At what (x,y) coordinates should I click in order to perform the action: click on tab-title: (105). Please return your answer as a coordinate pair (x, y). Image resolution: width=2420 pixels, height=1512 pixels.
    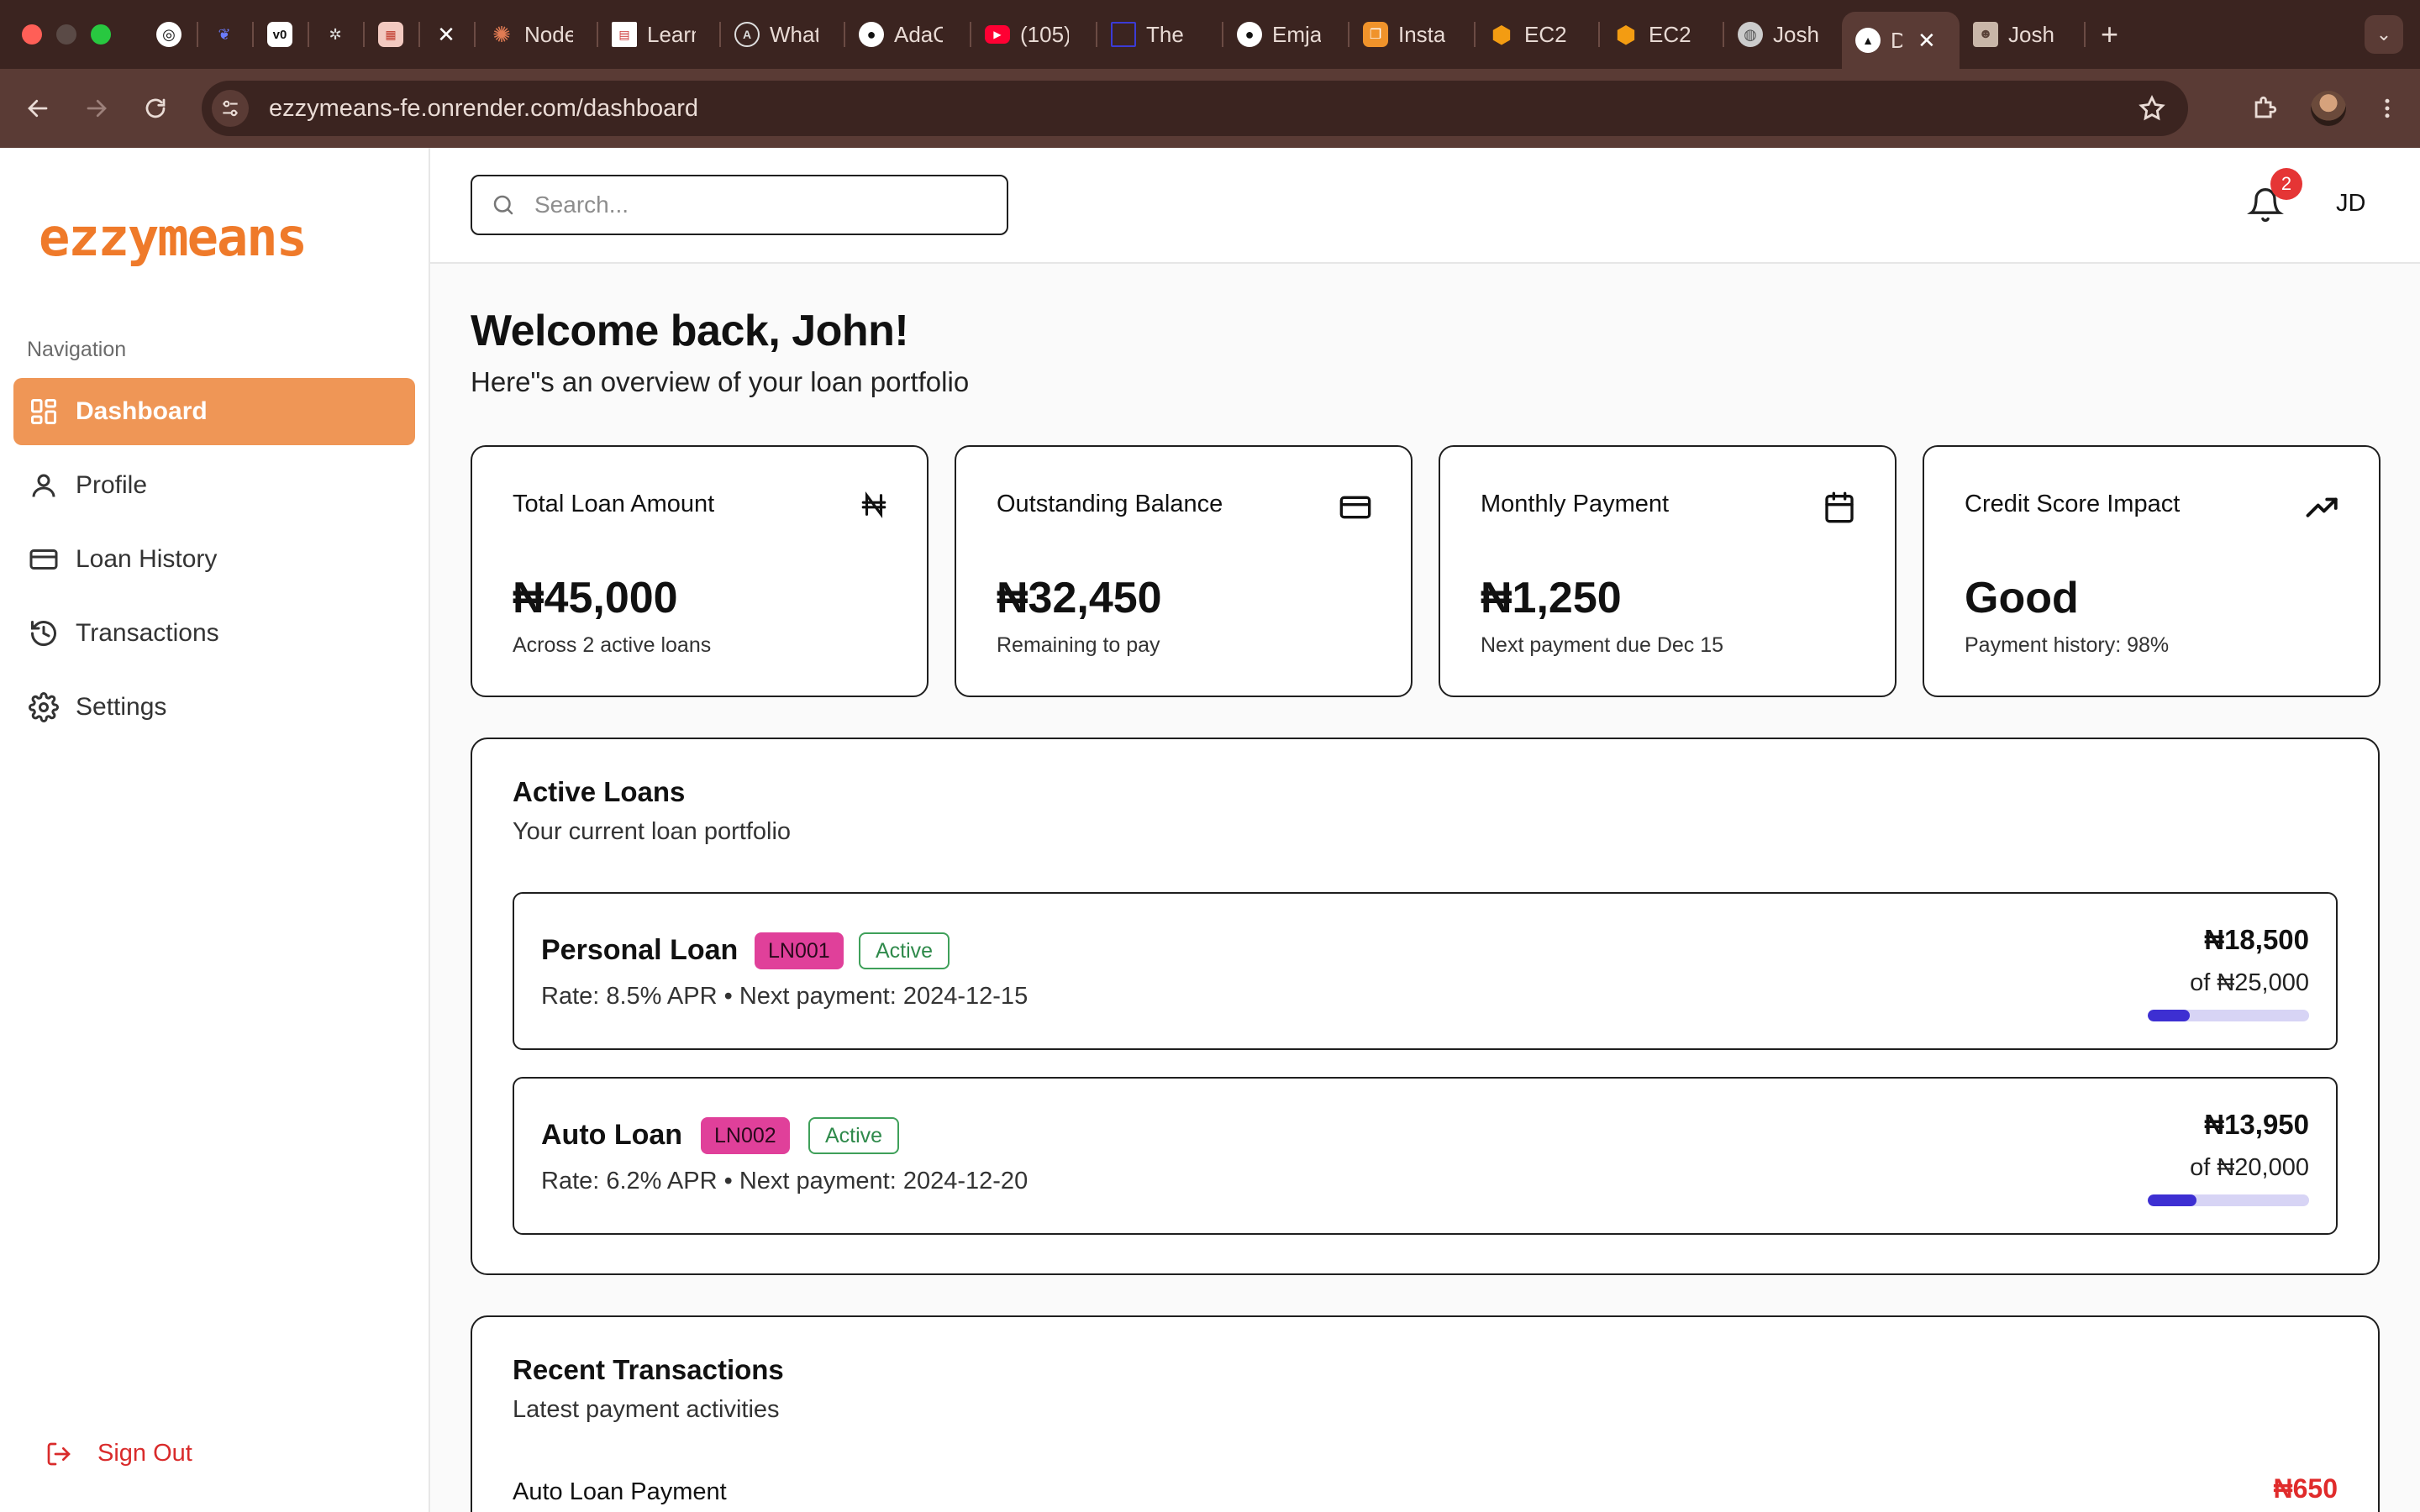
    Looking at the image, I should click on (1044, 34).